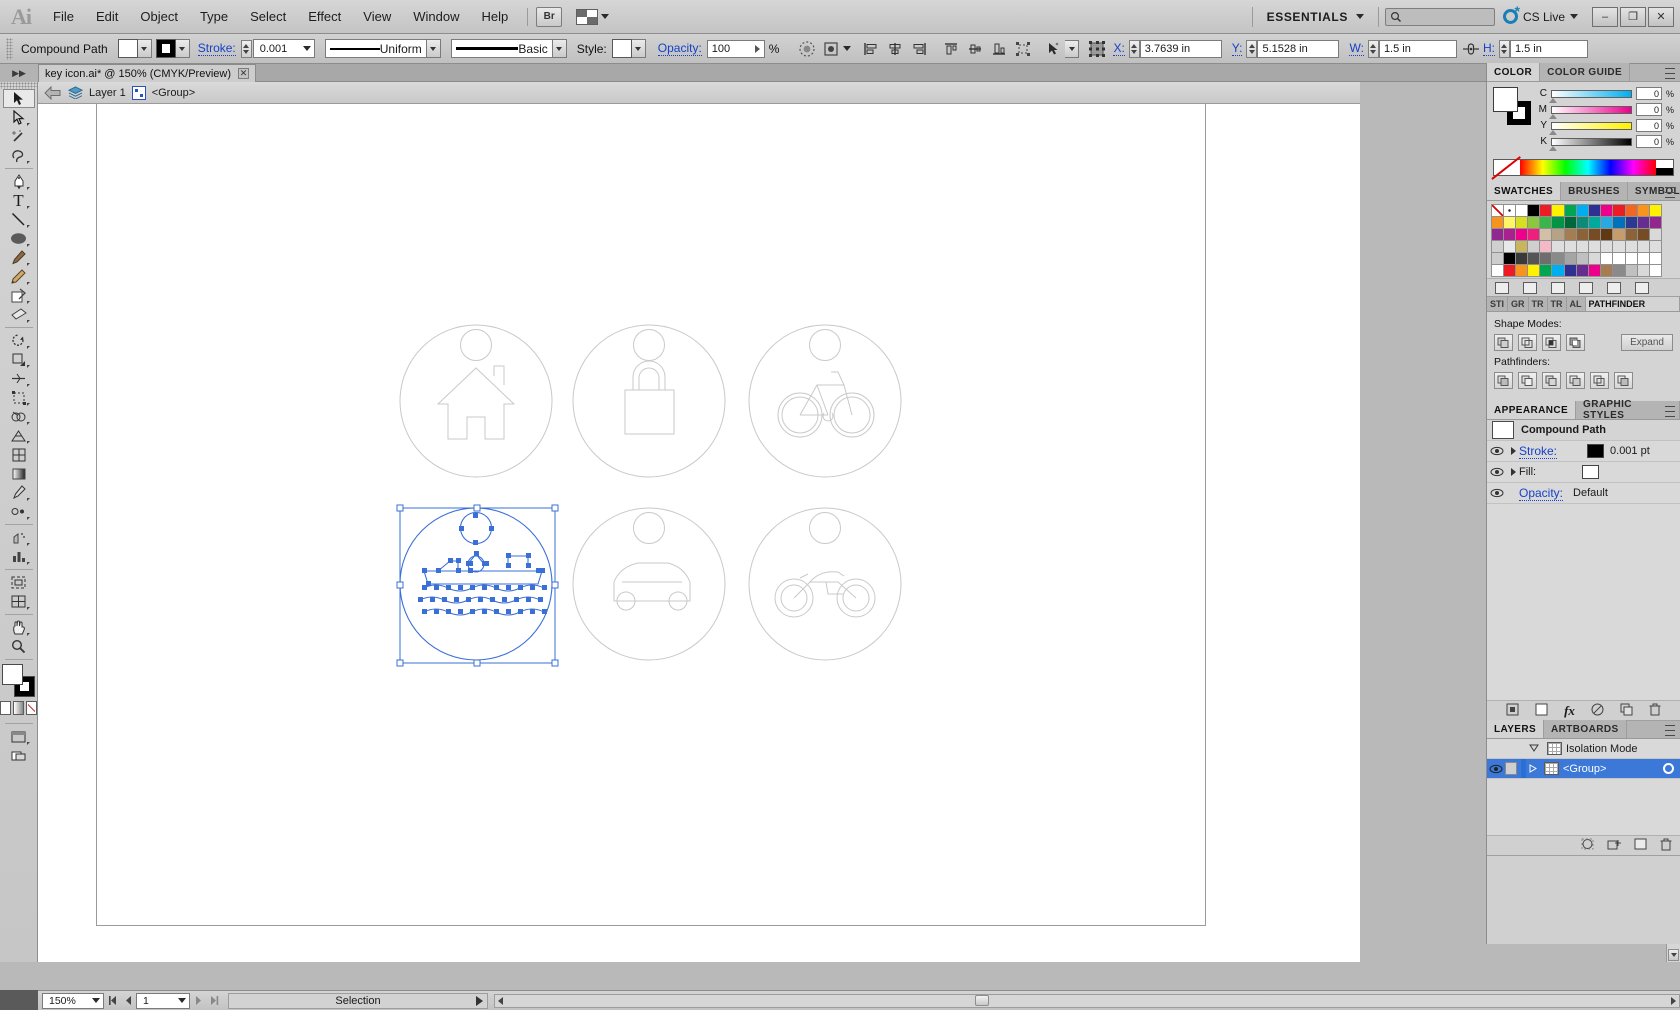 Image resolution: width=1680 pixels, height=1010 pixels. I want to click on close-document-icon: ✕, so click(244, 73).